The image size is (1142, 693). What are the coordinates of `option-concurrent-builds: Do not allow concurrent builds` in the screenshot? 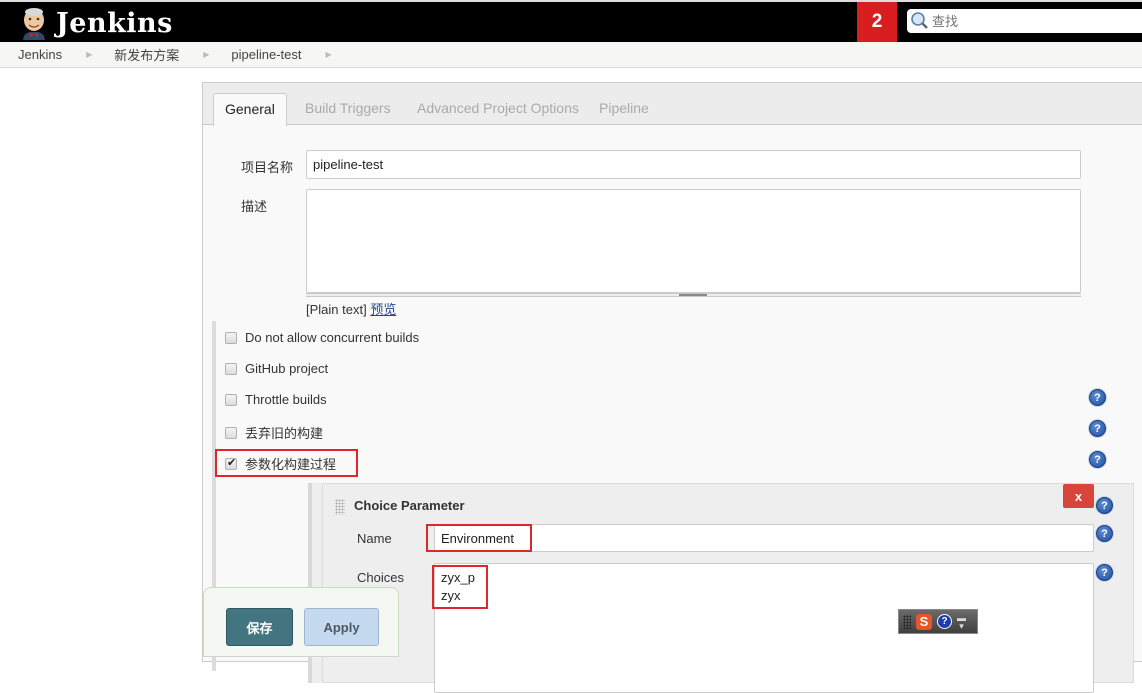 It's located at (322, 337).